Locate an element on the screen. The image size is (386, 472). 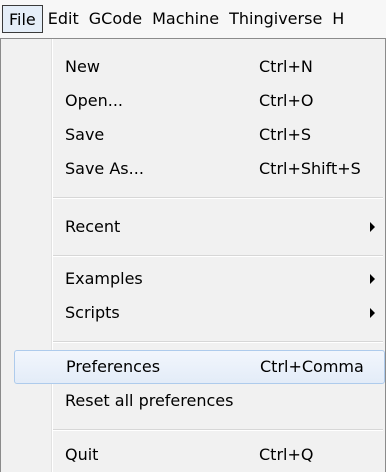
menu-item-label: Quit is located at coordinates (82, 454).